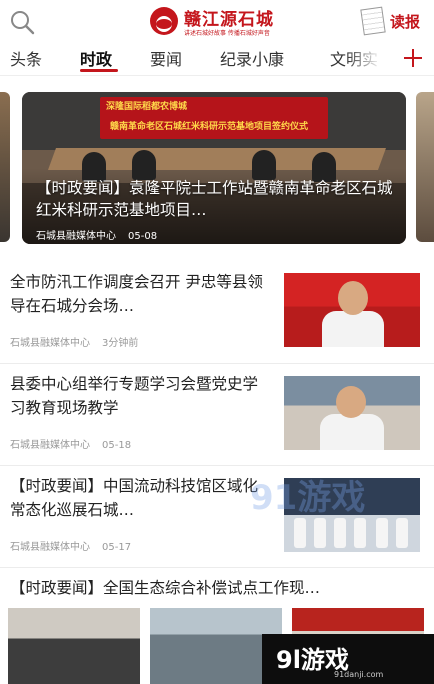  What do you see at coordinates (96, 58) in the screenshot?
I see `tab-politics: 时政` at bounding box center [96, 58].